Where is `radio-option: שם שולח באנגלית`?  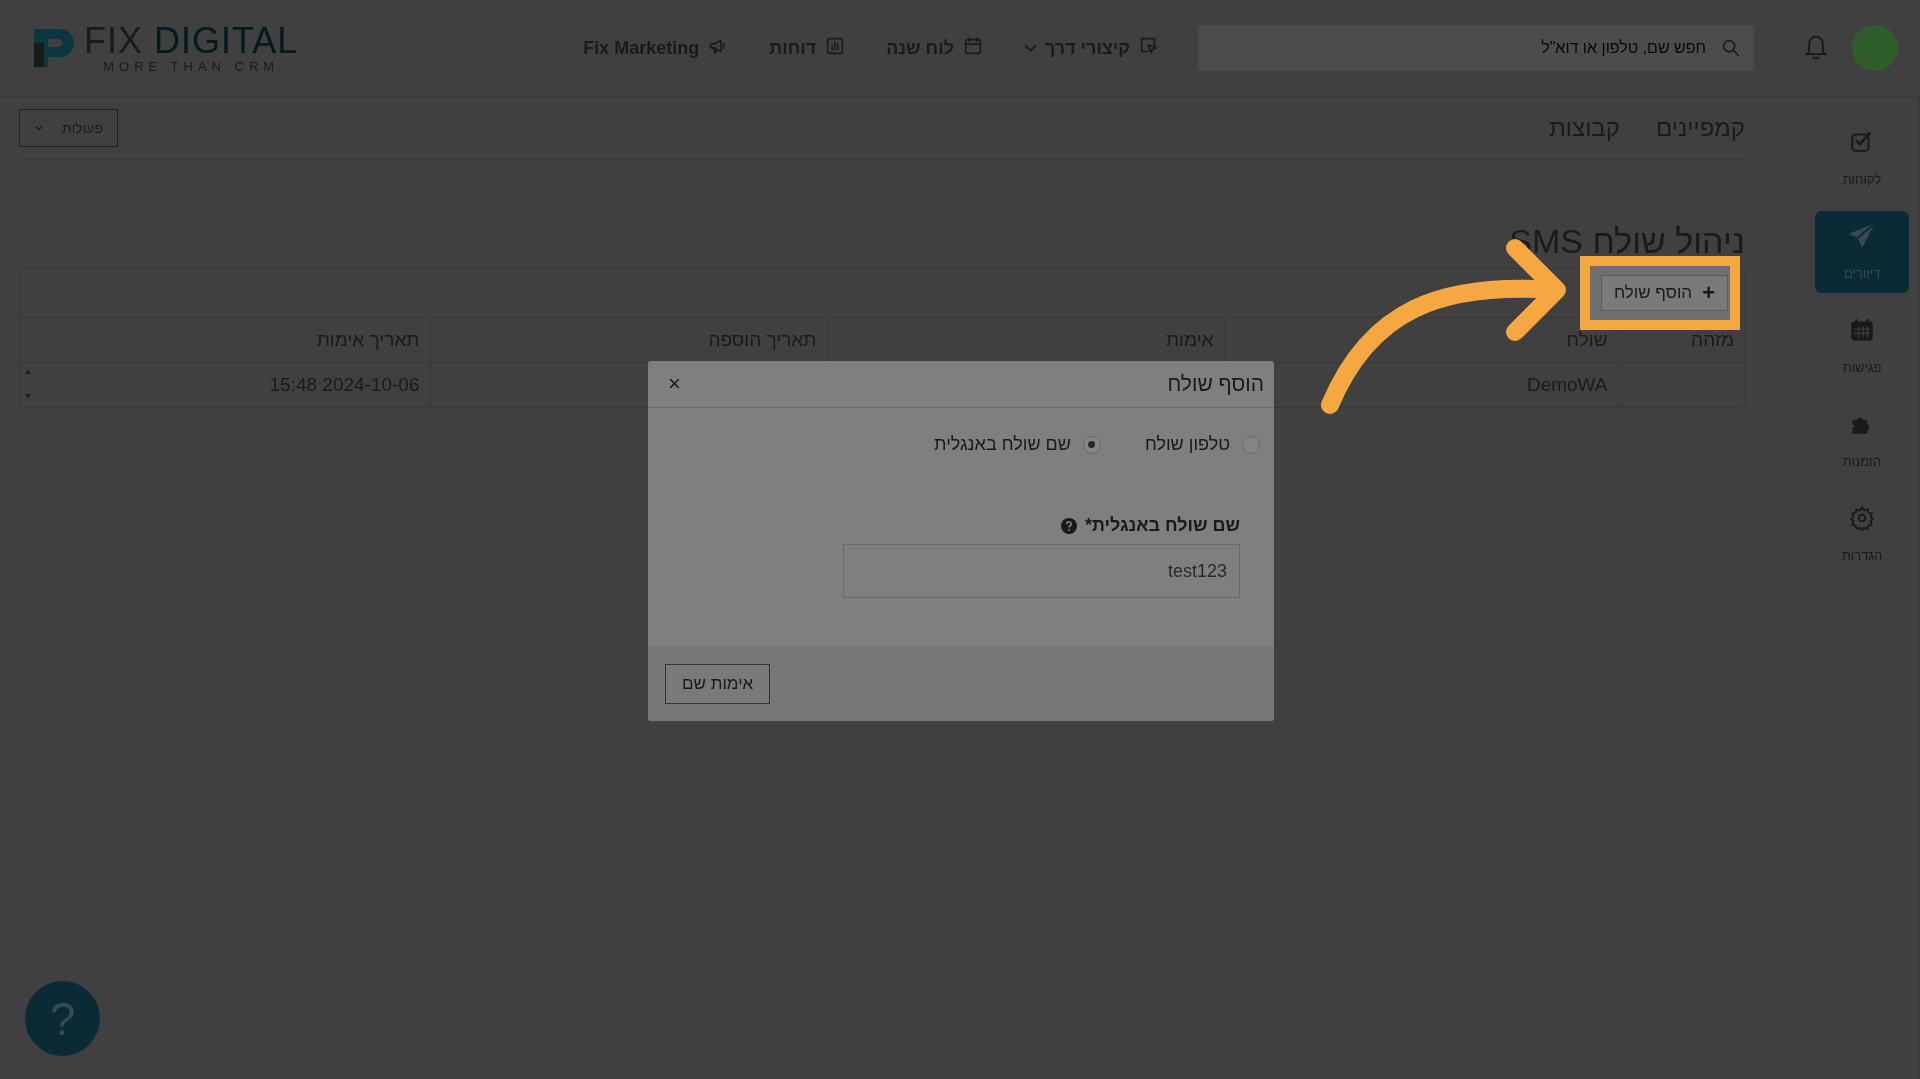
radio-option: שם שולח באנגלית is located at coordinates (1017, 444).